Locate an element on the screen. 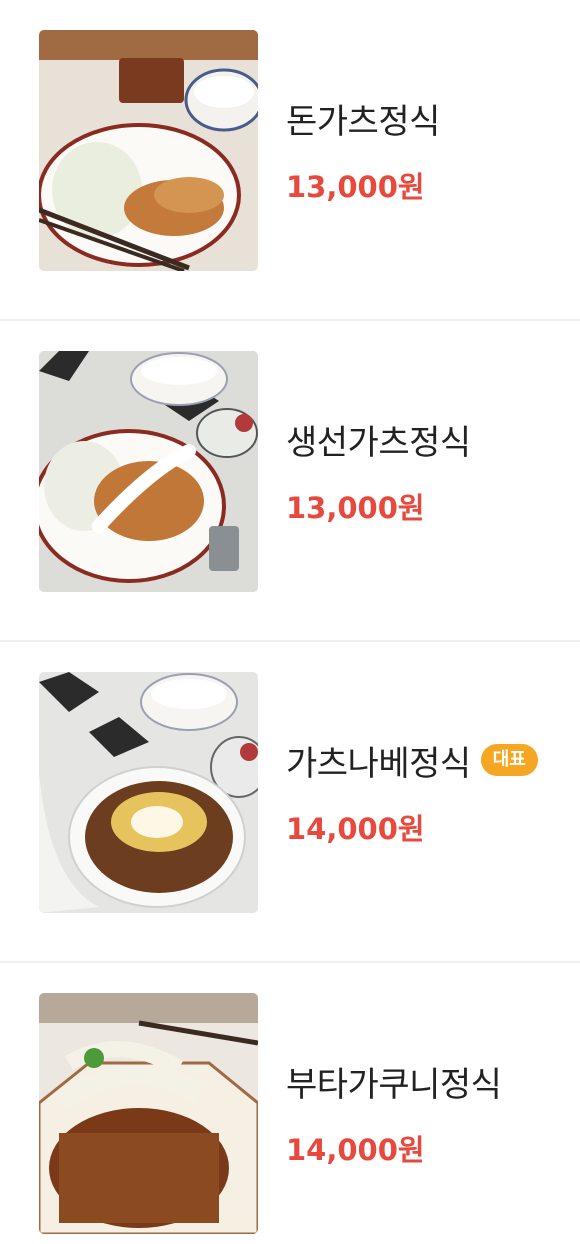 The height and width of the screenshot is (1244, 580). menu-item-name: 돈가츠정식 is located at coordinates (363, 121).